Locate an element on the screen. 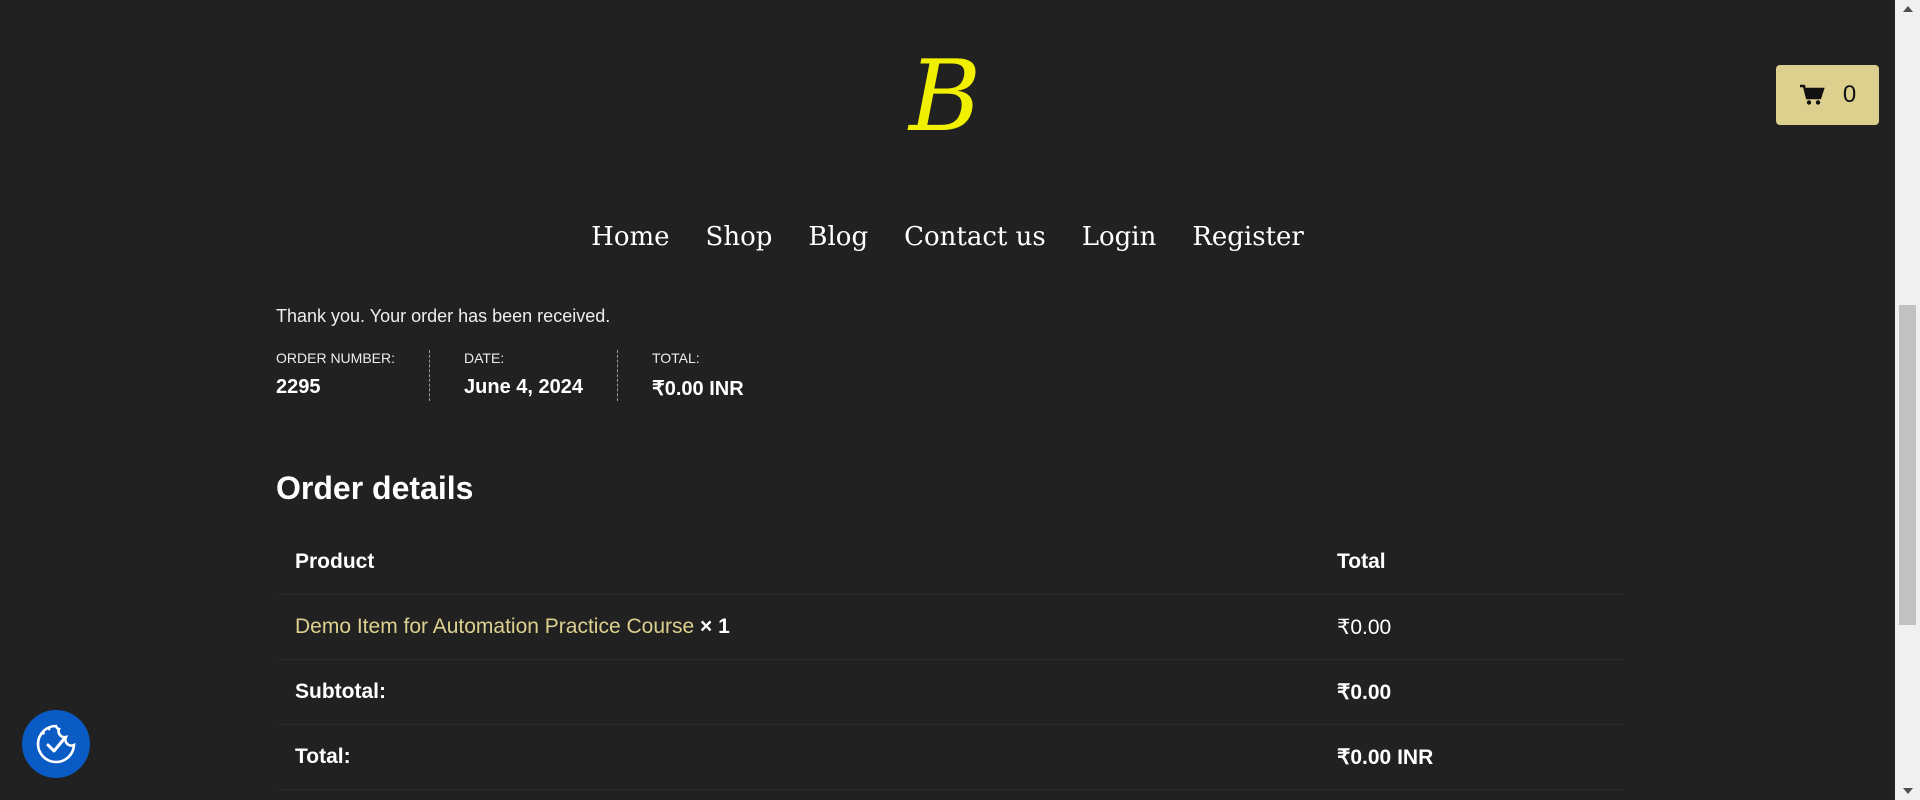 This screenshot has width=1920, height=800. nav-contact-us: Contact us is located at coordinates (975, 237).